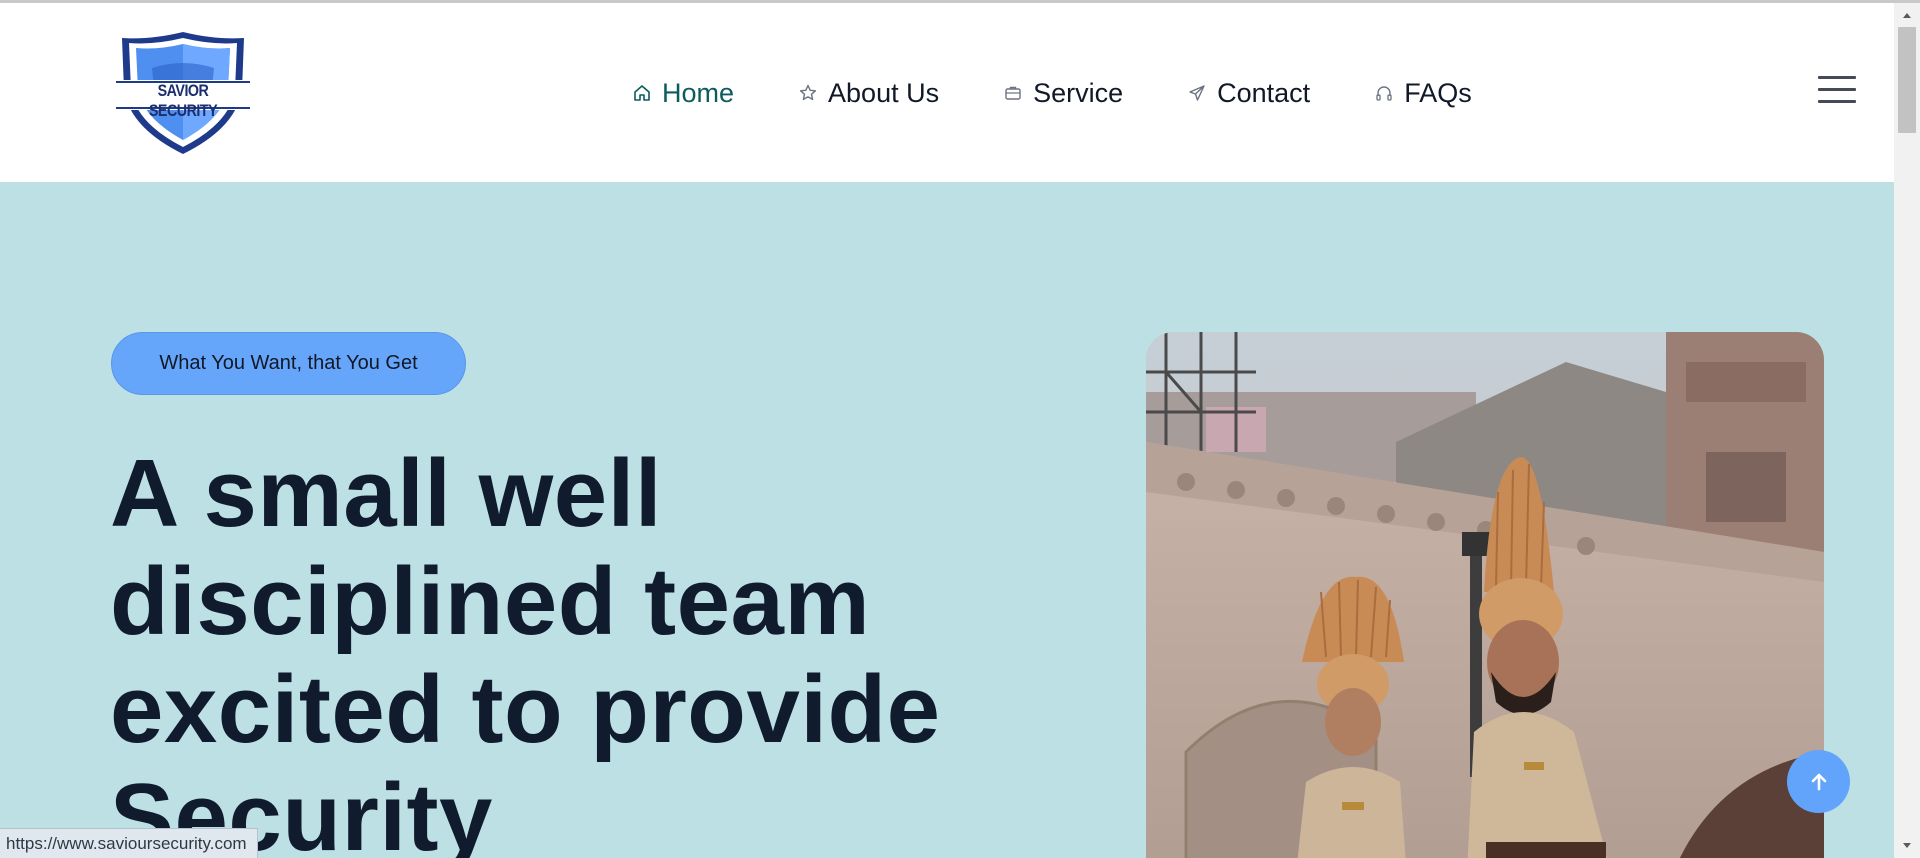  I want to click on home-icon, so click(642, 93).